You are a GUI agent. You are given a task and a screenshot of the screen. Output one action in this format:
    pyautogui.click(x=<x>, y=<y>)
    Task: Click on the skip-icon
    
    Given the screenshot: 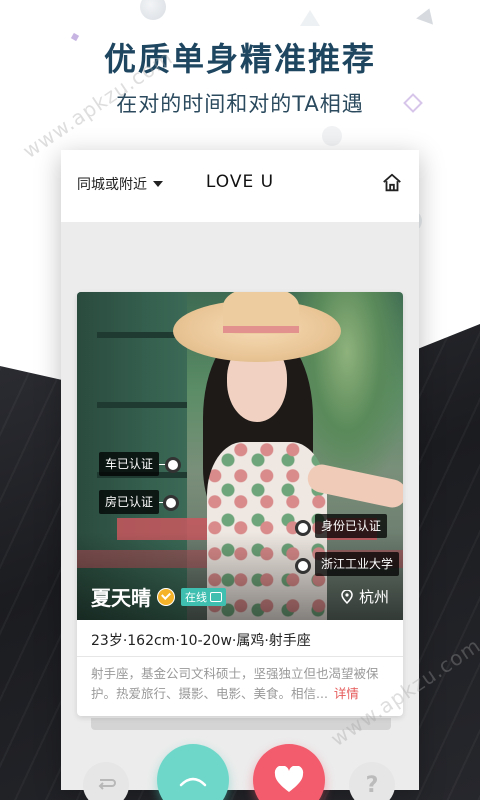 What is the action you would take?
    pyautogui.click(x=193, y=782)
    